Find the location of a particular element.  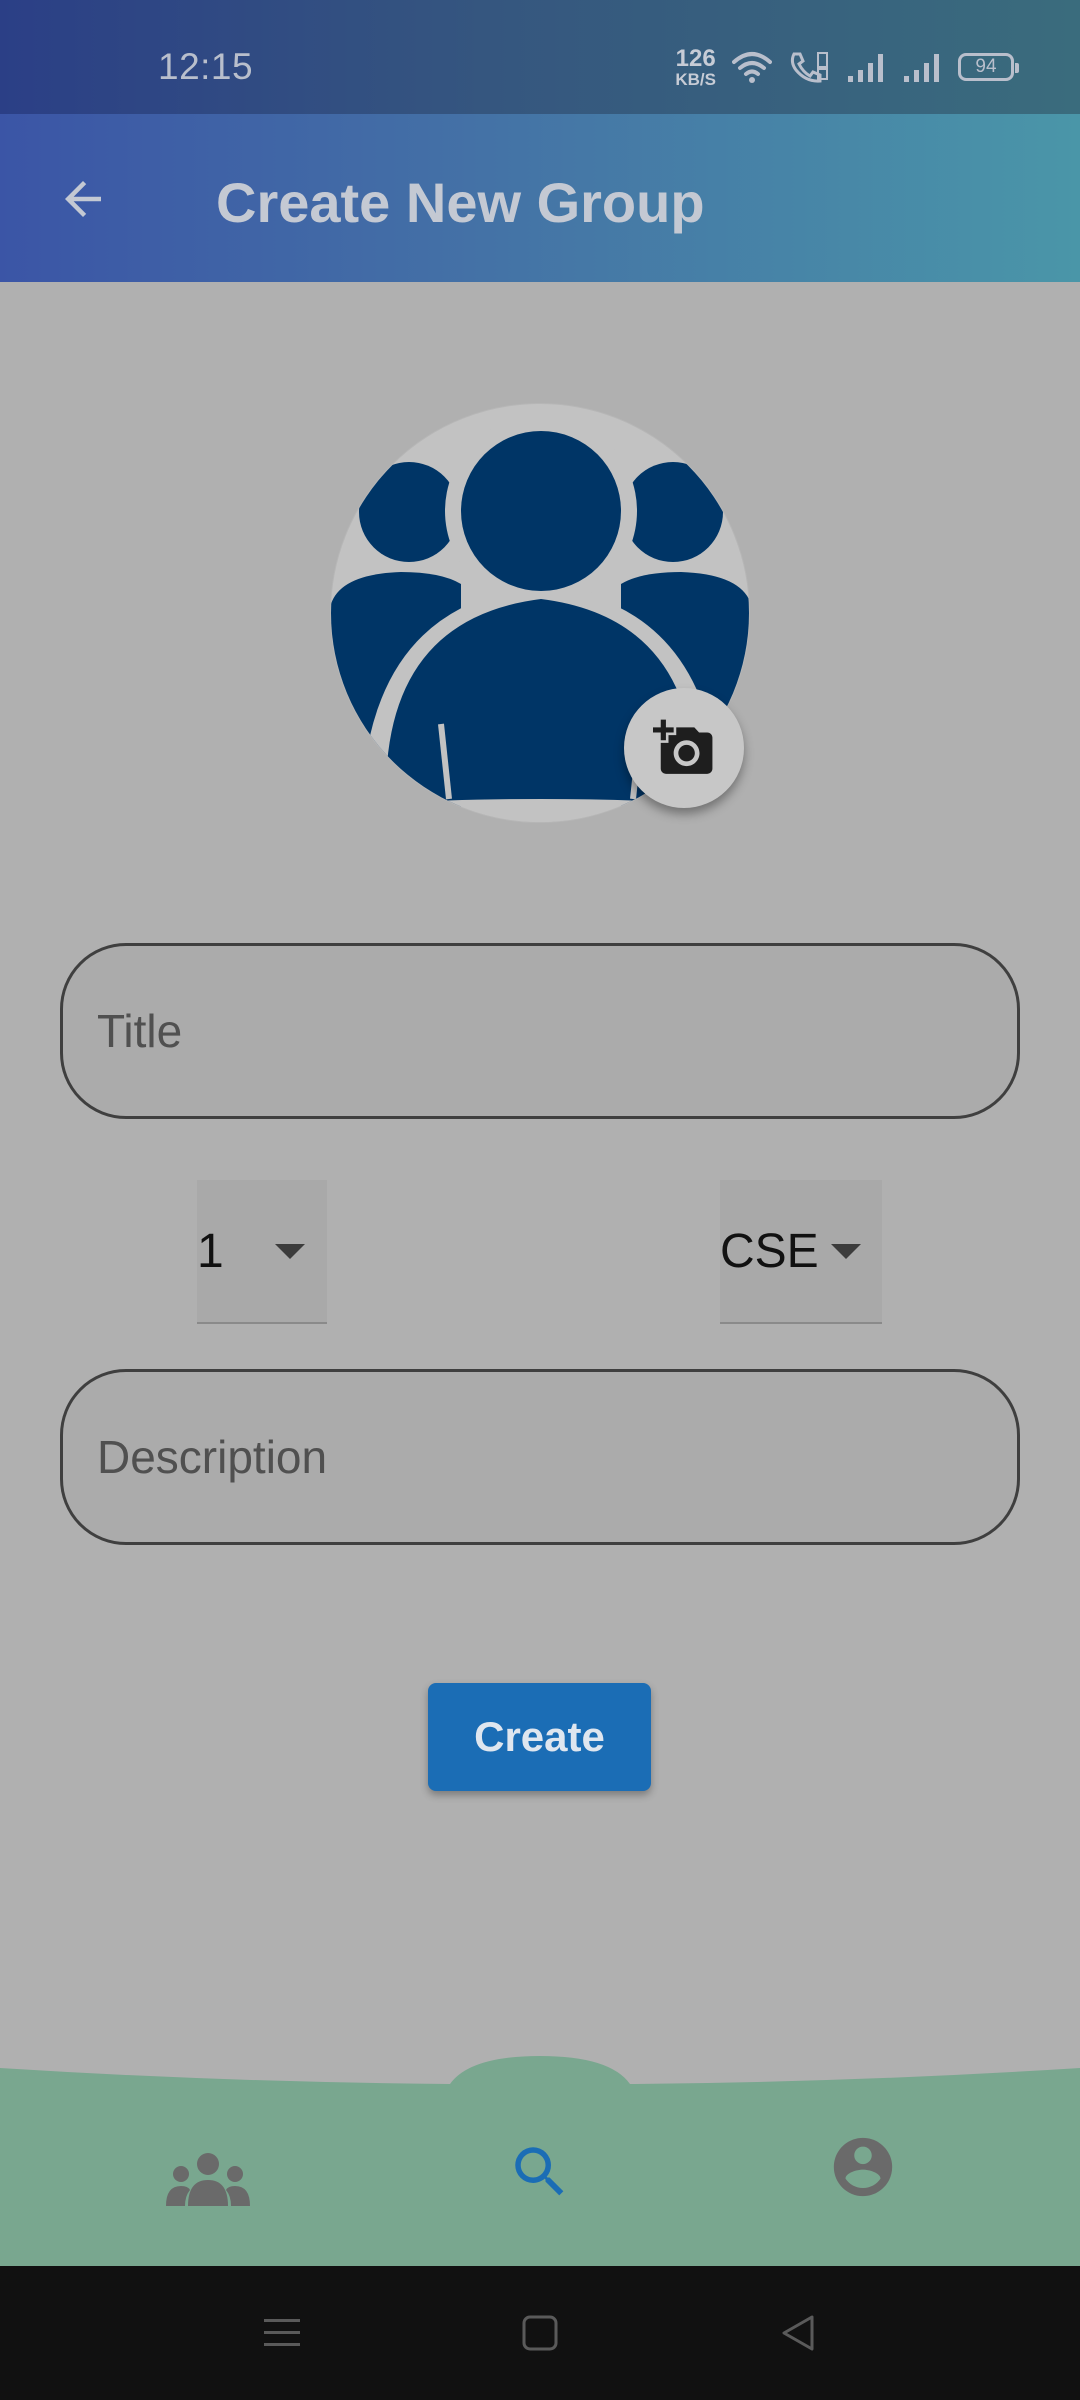

nav-groups is located at coordinates (208, 2180).